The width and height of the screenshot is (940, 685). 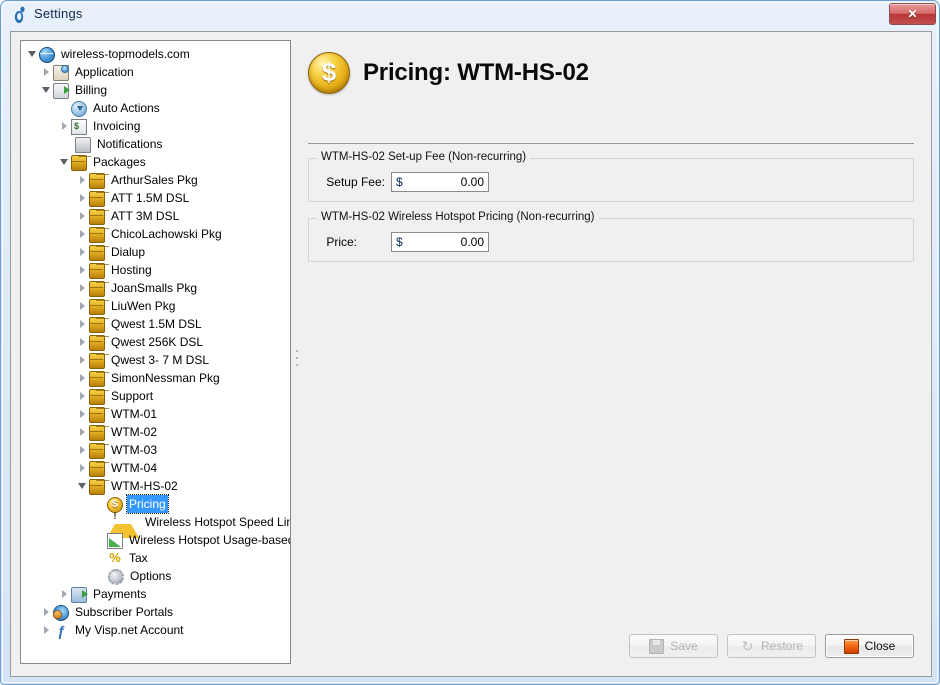 What do you see at coordinates (143, 306) in the screenshot?
I see `tree-item-label: LiuWen Pkg` at bounding box center [143, 306].